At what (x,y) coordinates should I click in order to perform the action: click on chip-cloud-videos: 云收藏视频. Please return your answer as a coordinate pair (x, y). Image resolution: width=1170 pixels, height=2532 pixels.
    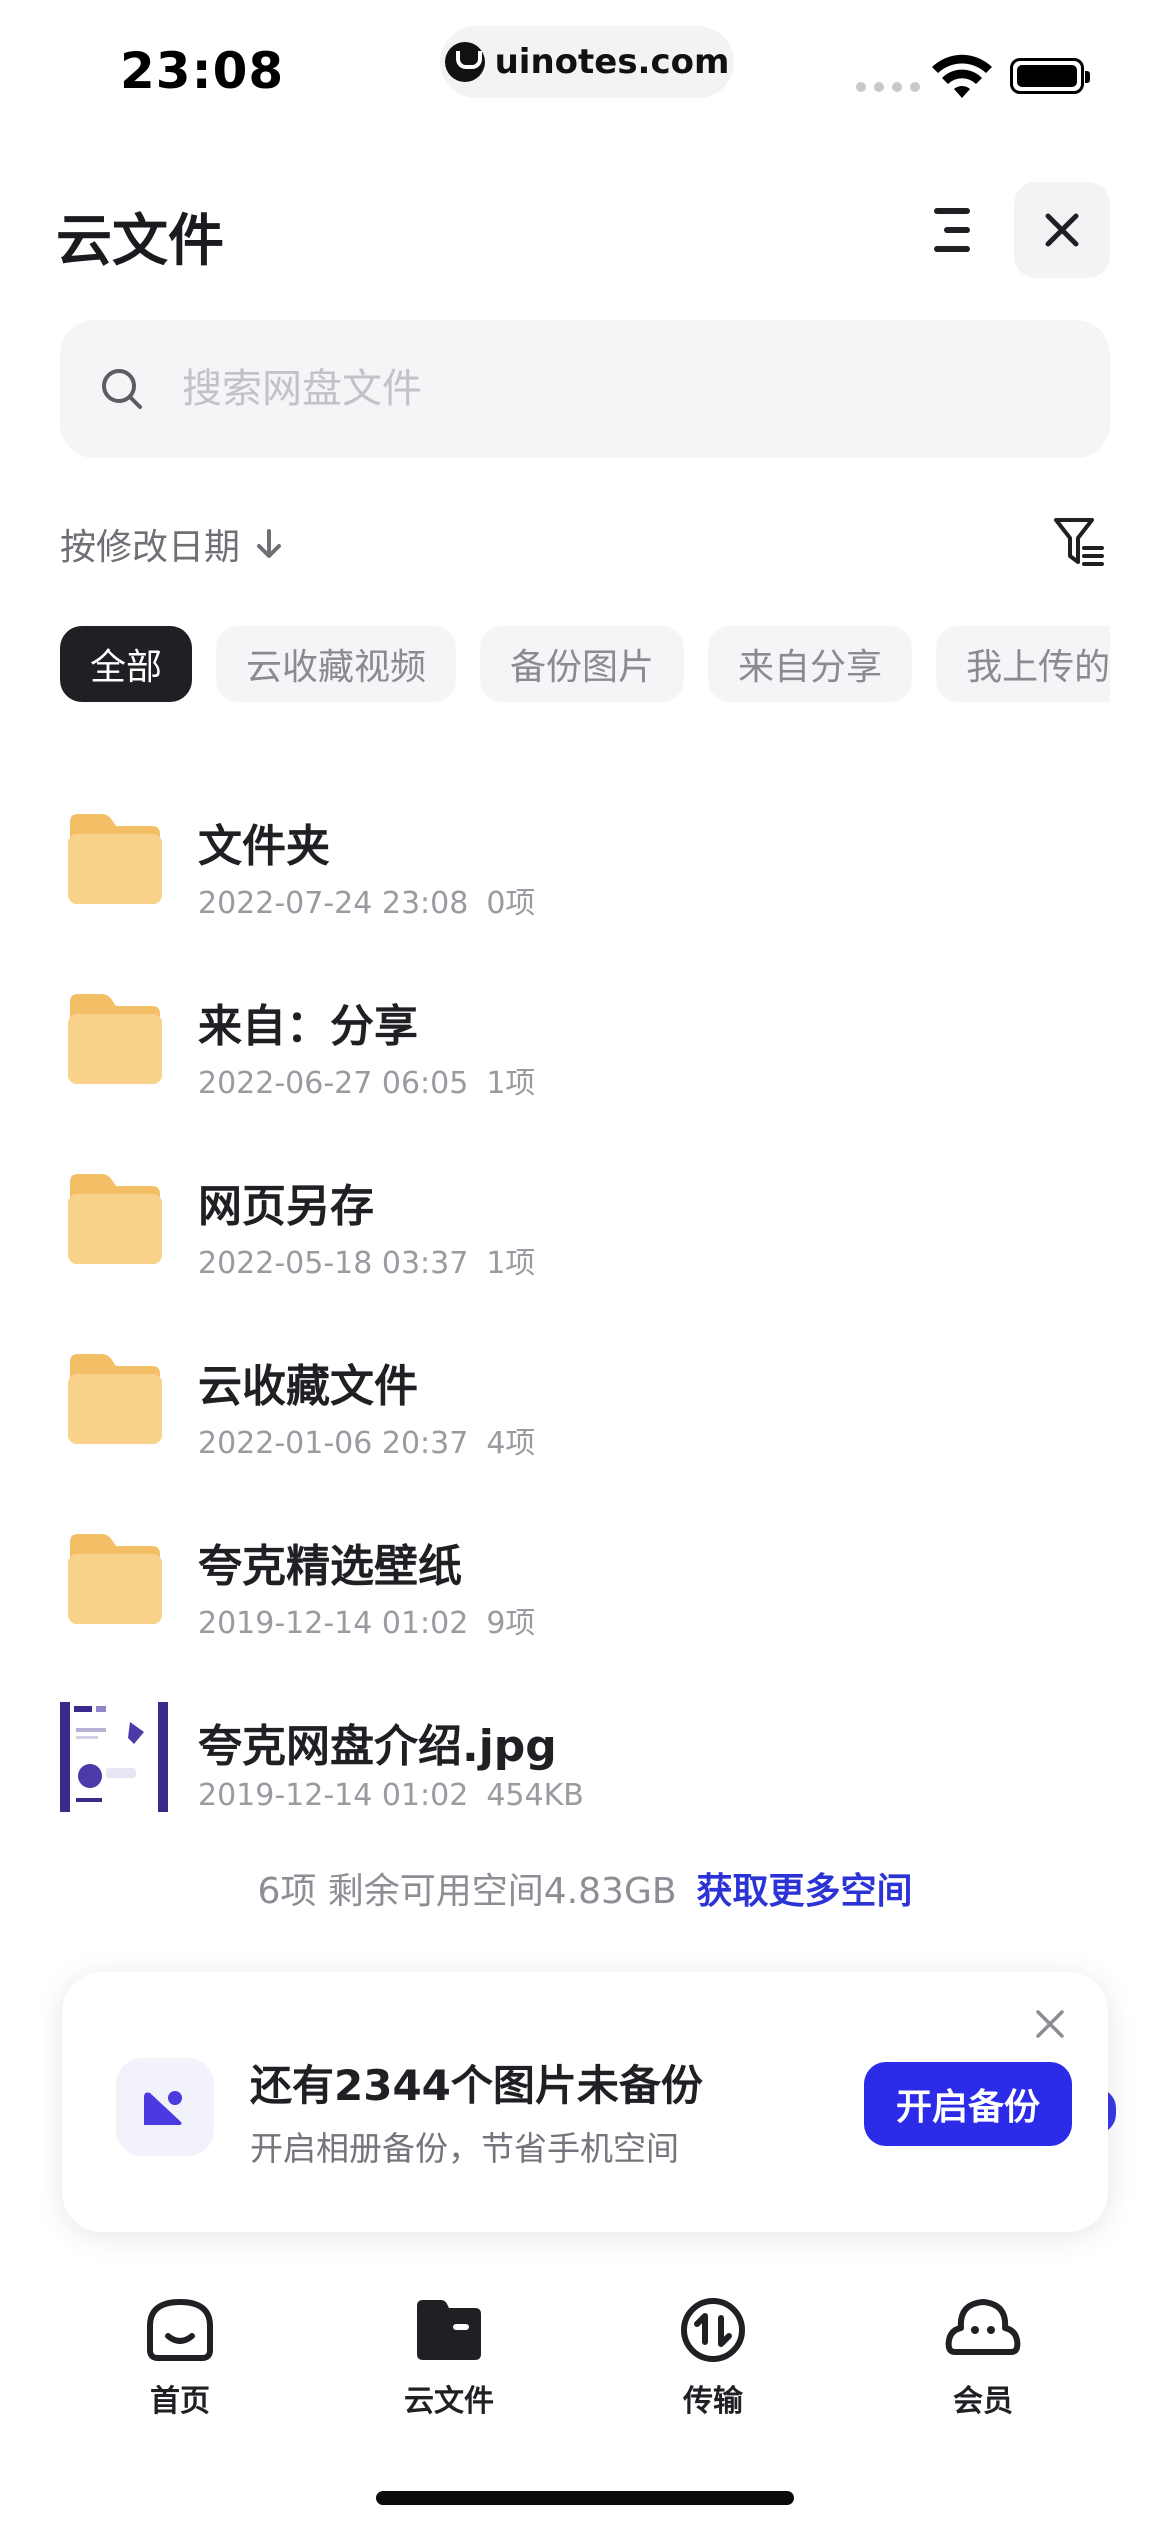
    Looking at the image, I should click on (336, 664).